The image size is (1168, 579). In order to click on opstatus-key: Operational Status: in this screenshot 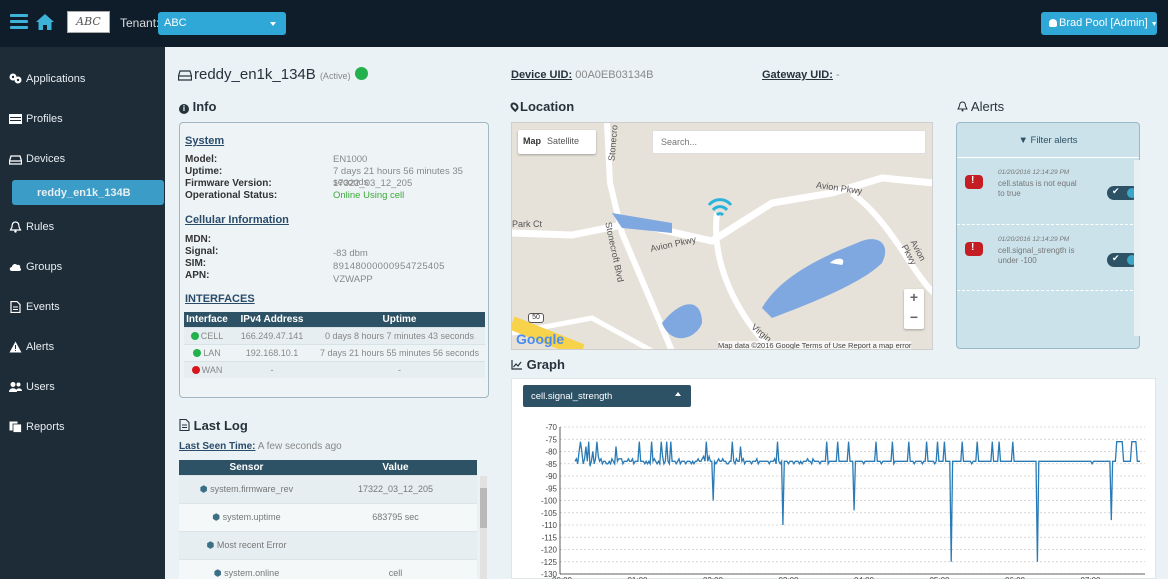, I will do `click(231, 195)`.